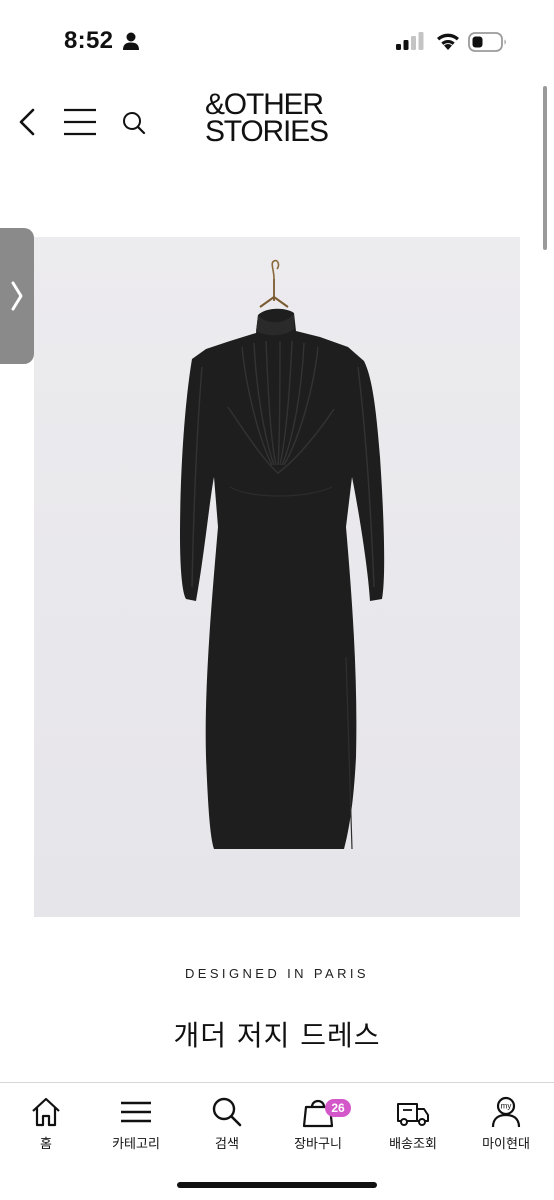 The image size is (554, 1200). Describe the element at coordinates (506, 1144) in the screenshot. I see `nav-my-page-label: 마이현대` at that location.